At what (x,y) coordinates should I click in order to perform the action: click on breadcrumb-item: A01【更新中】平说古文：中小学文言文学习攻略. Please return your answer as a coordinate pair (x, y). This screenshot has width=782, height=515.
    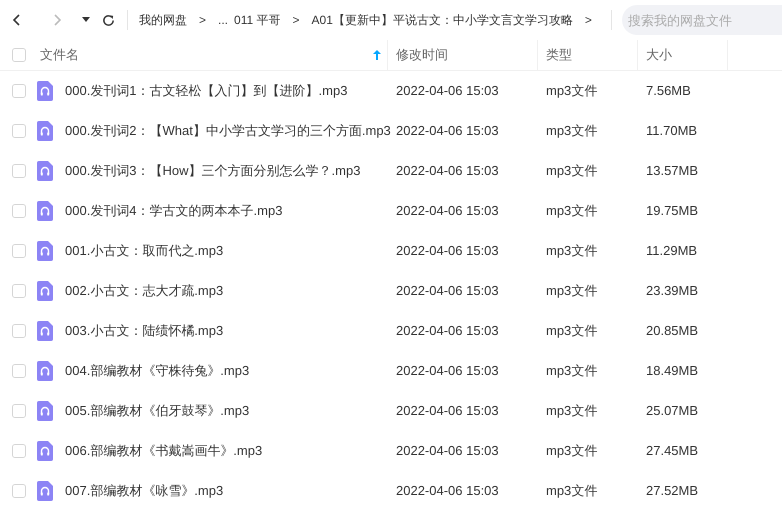
    Looking at the image, I should click on (442, 20).